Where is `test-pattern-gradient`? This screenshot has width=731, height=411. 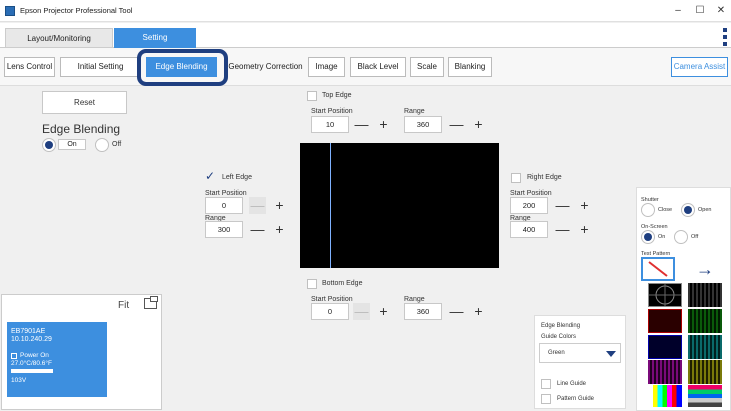 test-pattern-gradient is located at coordinates (705, 396).